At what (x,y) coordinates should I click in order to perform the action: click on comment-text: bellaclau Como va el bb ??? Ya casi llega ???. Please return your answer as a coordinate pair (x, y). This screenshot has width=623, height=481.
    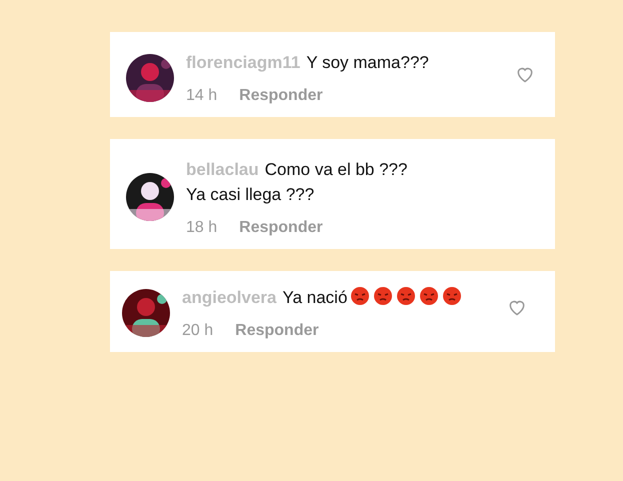
    Looking at the image, I should click on (297, 182).